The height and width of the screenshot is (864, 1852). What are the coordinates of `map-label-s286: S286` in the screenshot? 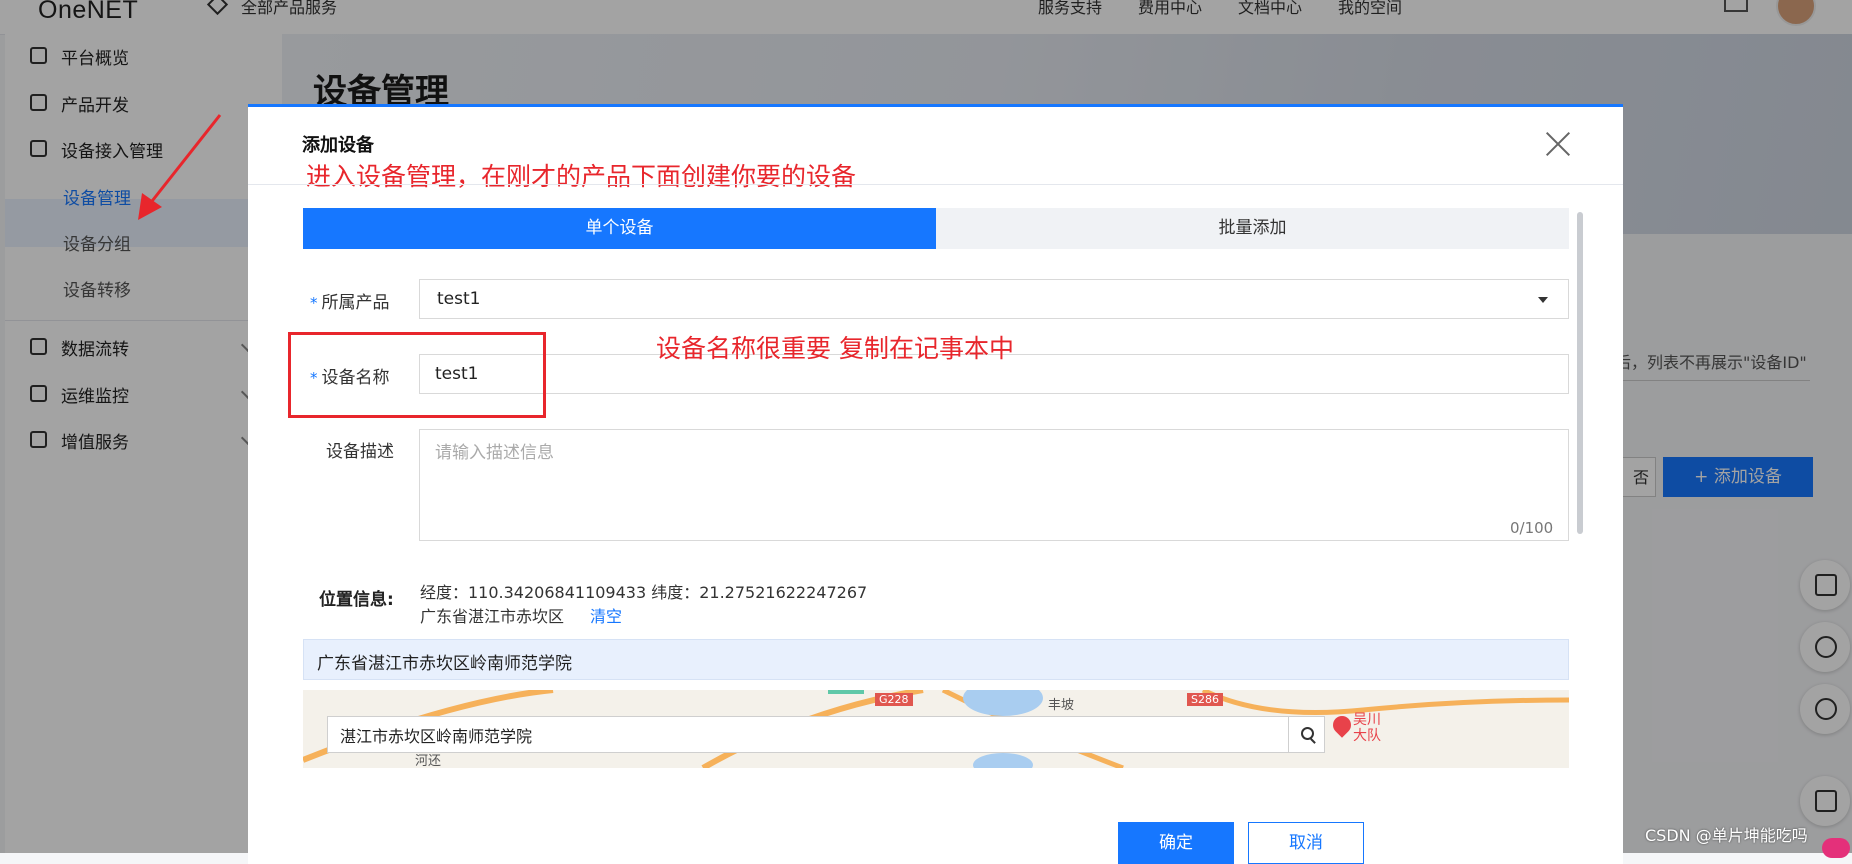 It's located at (1205, 699).